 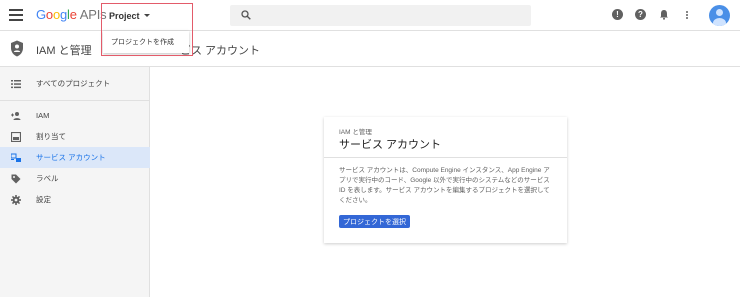 What do you see at coordinates (51, 136) in the screenshot?
I see `sidebar-item-label: 割り当て` at bounding box center [51, 136].